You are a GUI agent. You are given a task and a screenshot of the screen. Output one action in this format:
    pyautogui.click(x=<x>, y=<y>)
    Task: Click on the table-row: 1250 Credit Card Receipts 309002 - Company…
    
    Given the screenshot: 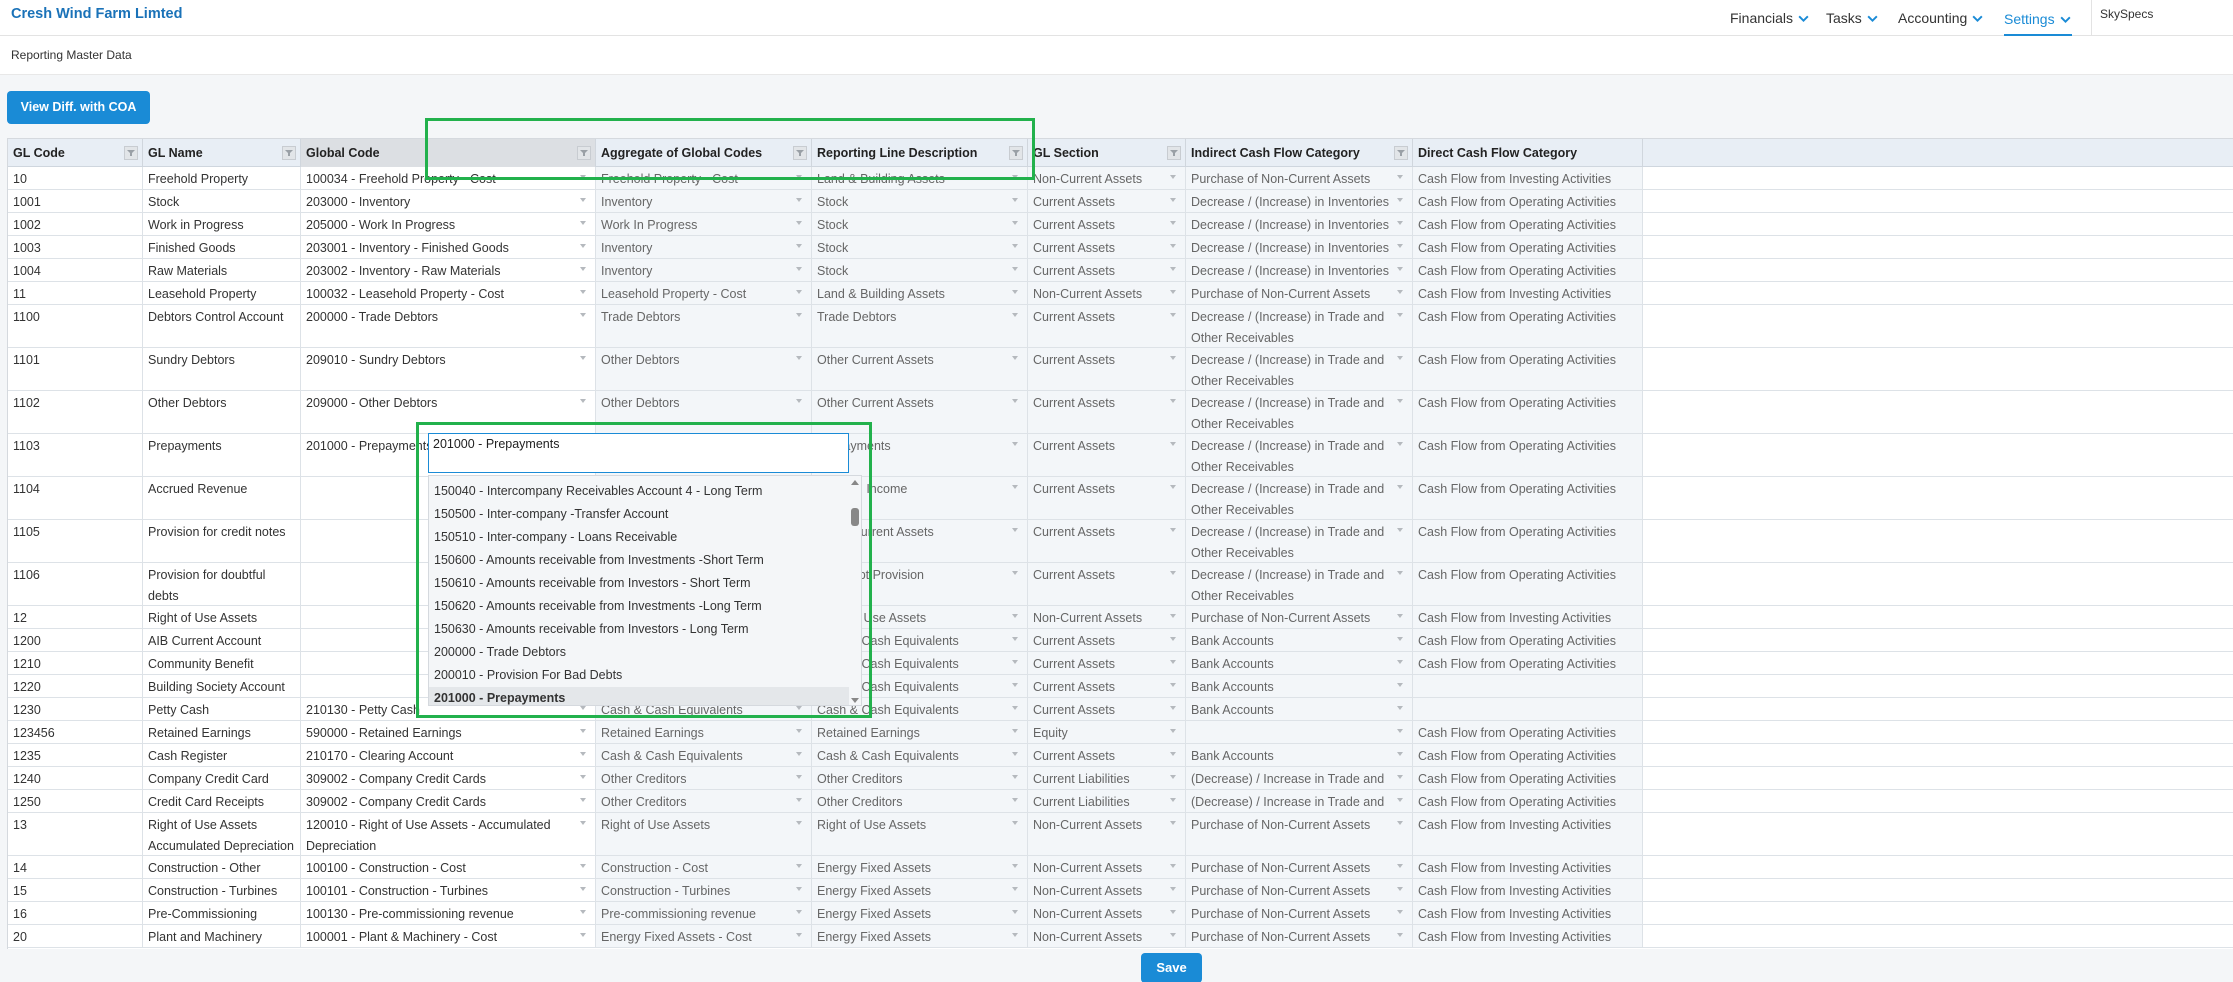 What is the action you would take?
    pyautogui.click(x=1120, y=801)
    